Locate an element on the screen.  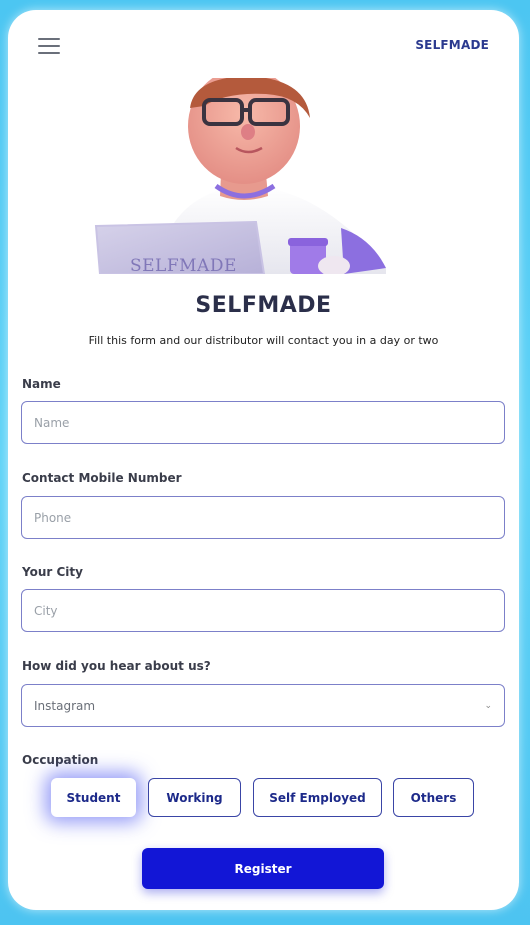
hamburger-menu-icon is located at coordinates (49, 46).